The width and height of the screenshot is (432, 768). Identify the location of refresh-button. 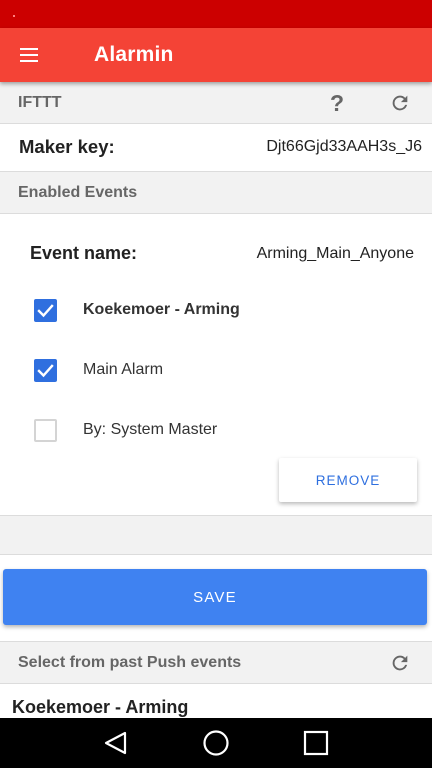
(400, 103).